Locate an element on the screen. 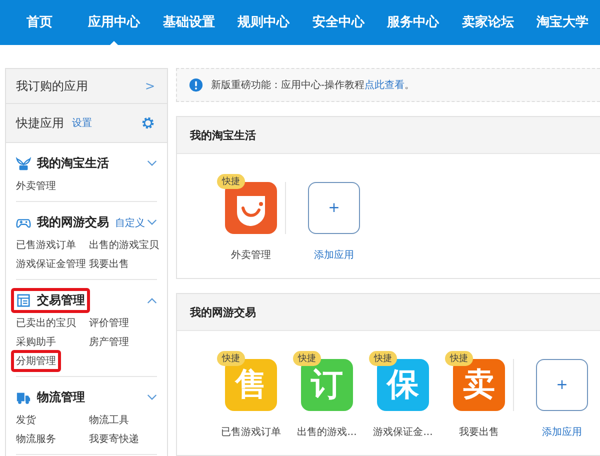 This screenshot has width=600, height=456. view-link: 点此查看 is located at coordinates (384, 85).